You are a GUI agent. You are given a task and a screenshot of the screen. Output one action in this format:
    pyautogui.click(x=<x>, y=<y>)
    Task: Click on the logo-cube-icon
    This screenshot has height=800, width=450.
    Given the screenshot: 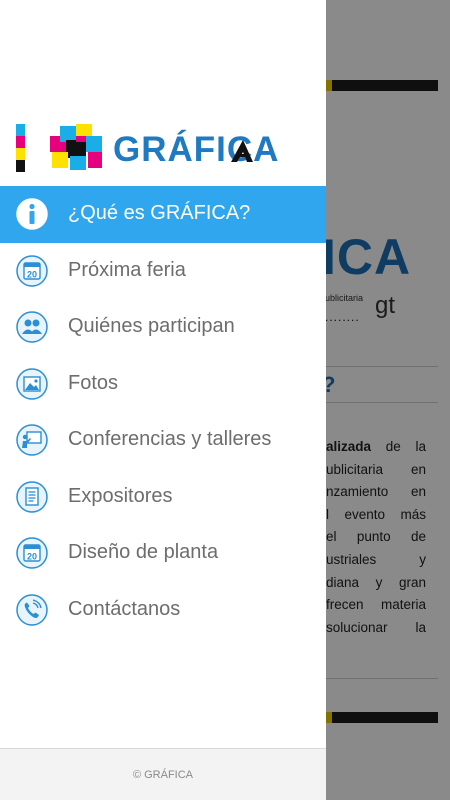 What is the action you would take?
    pyautogui.click(x=76, y=147)
    